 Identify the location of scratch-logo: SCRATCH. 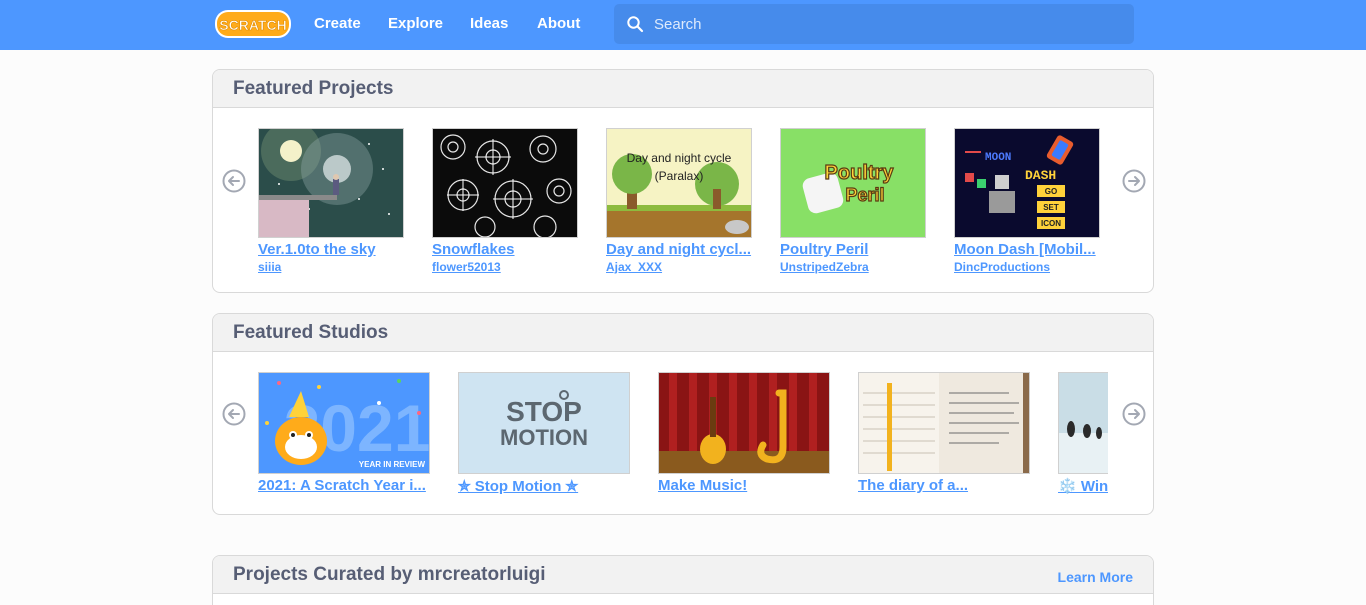
(253, 24).